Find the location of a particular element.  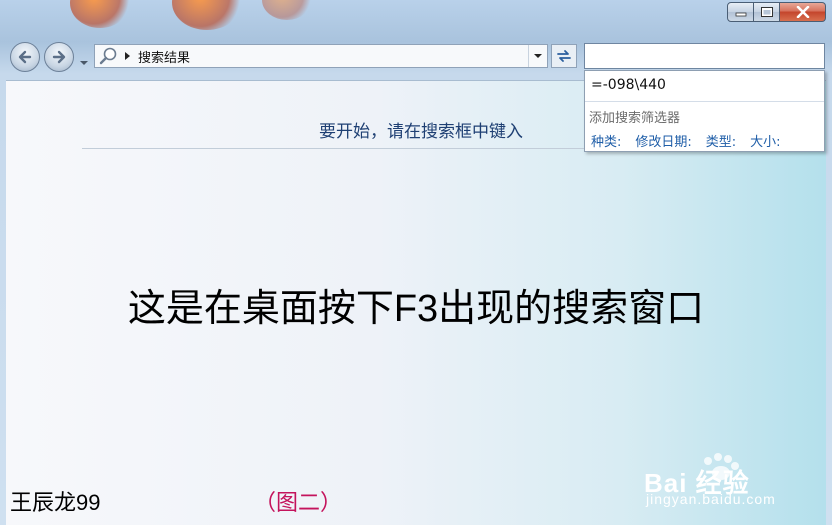

search-history-item: =-098\440 is located at coordinates (628, 85).